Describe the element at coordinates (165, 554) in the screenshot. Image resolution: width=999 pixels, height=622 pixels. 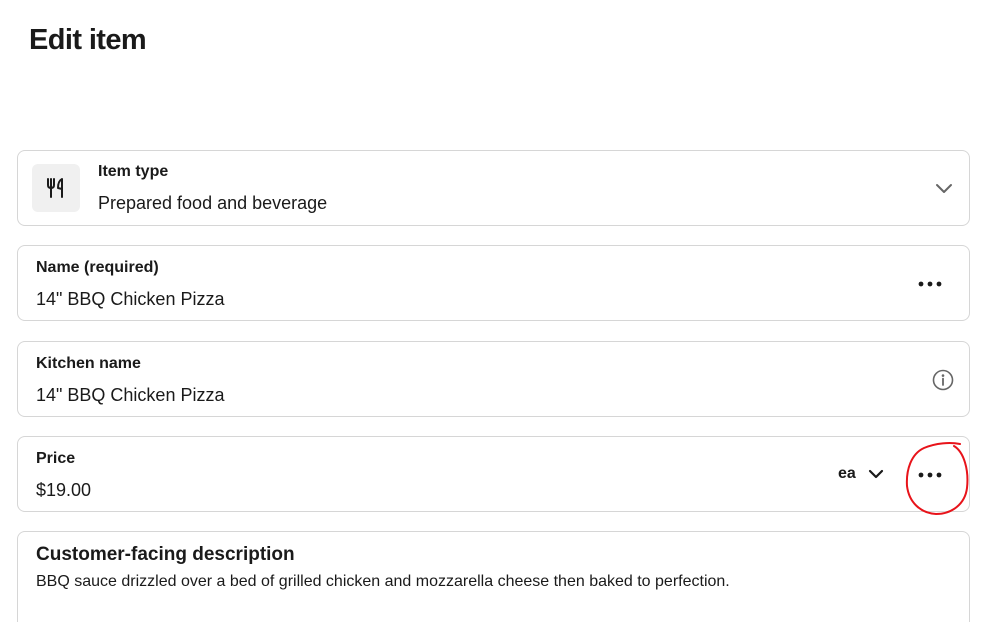
I see `description-label: Customer-facing description` at that location.